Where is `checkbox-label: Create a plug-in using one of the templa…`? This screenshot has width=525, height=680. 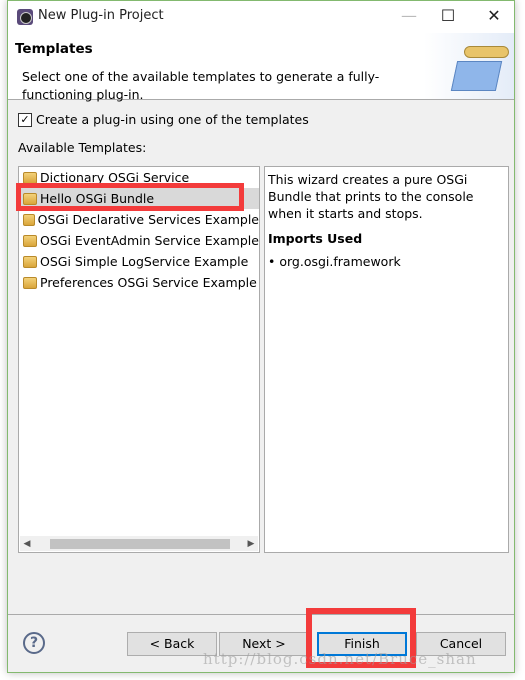 checkbox-label: Create a plug-in using one of the templa… is located at coordinates (172, 119).